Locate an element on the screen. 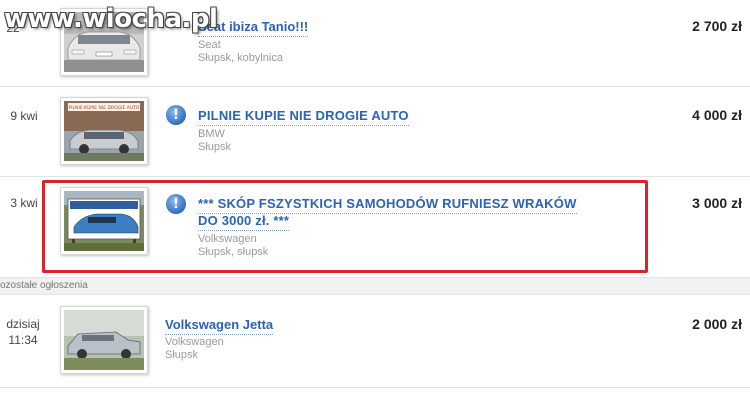 The image size is (750, 396). listing-thumbnail is located at coordinates (104, 340).